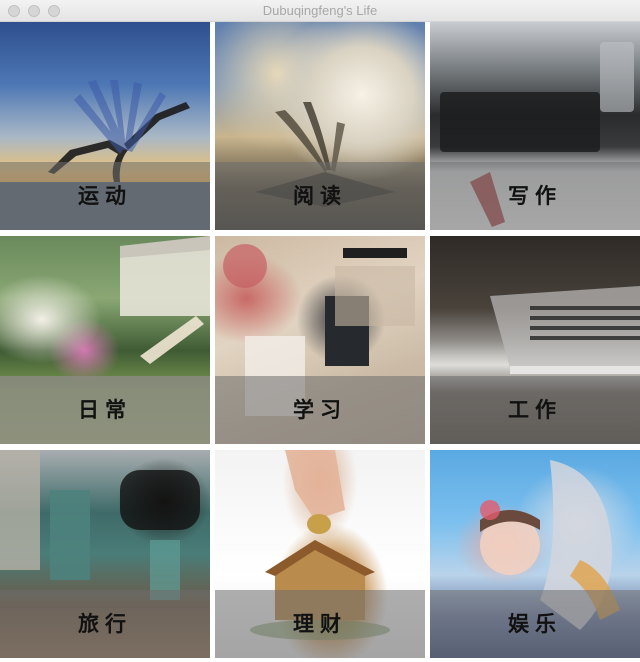  I want to click on tile-sport-label: 运动, so click(105, 196).